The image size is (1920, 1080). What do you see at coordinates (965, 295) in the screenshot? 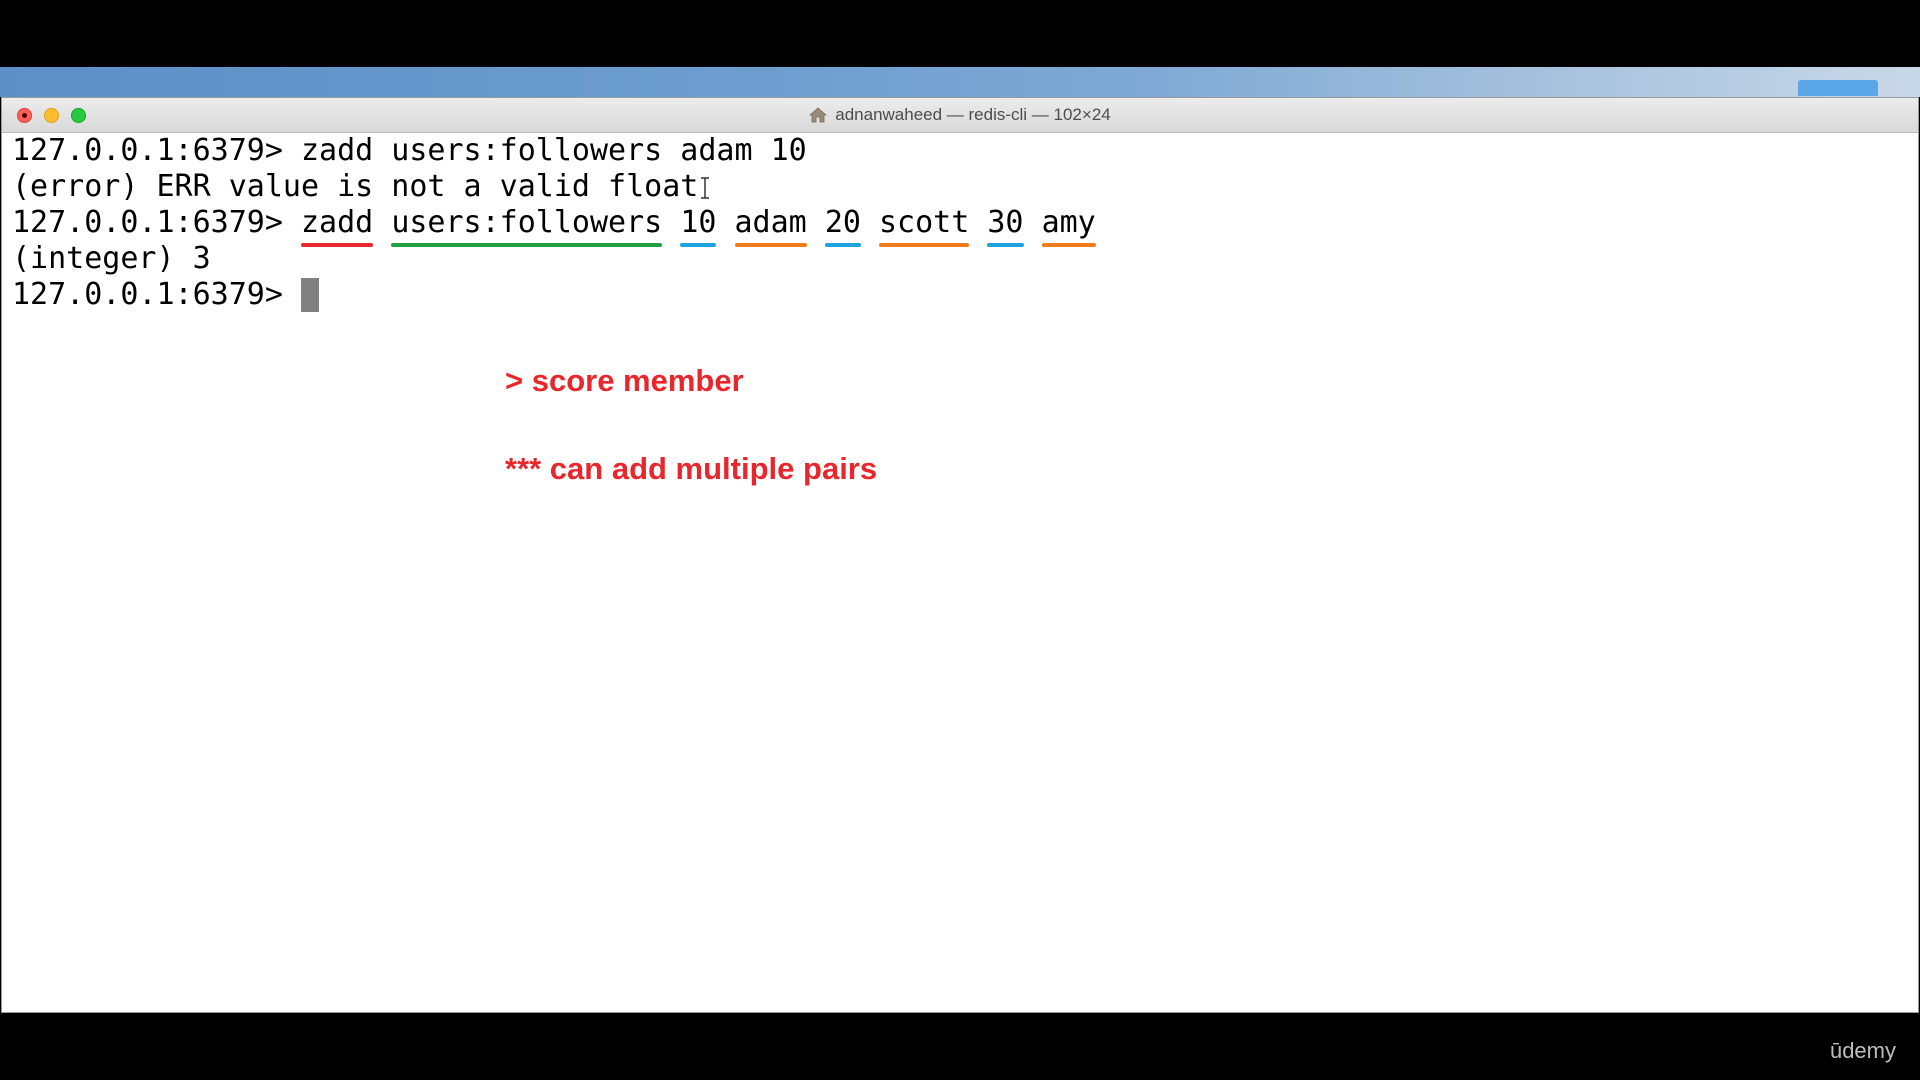
I see `terminal-line-5: 127.0.0.1:6379>` at bounding box center [965, 295].